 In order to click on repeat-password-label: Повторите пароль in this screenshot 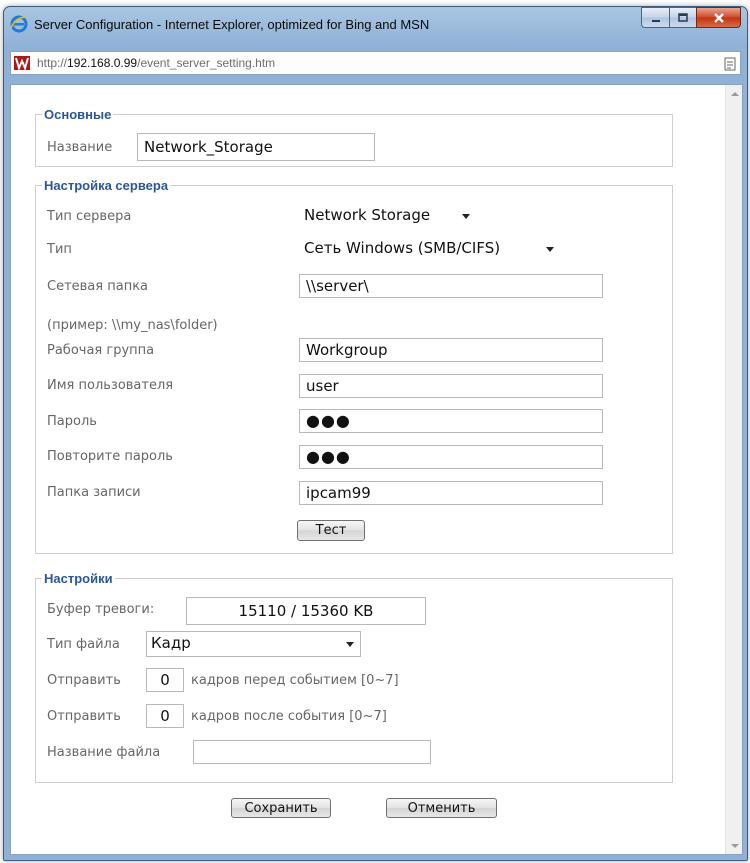, I will do `click(110, 456)`.